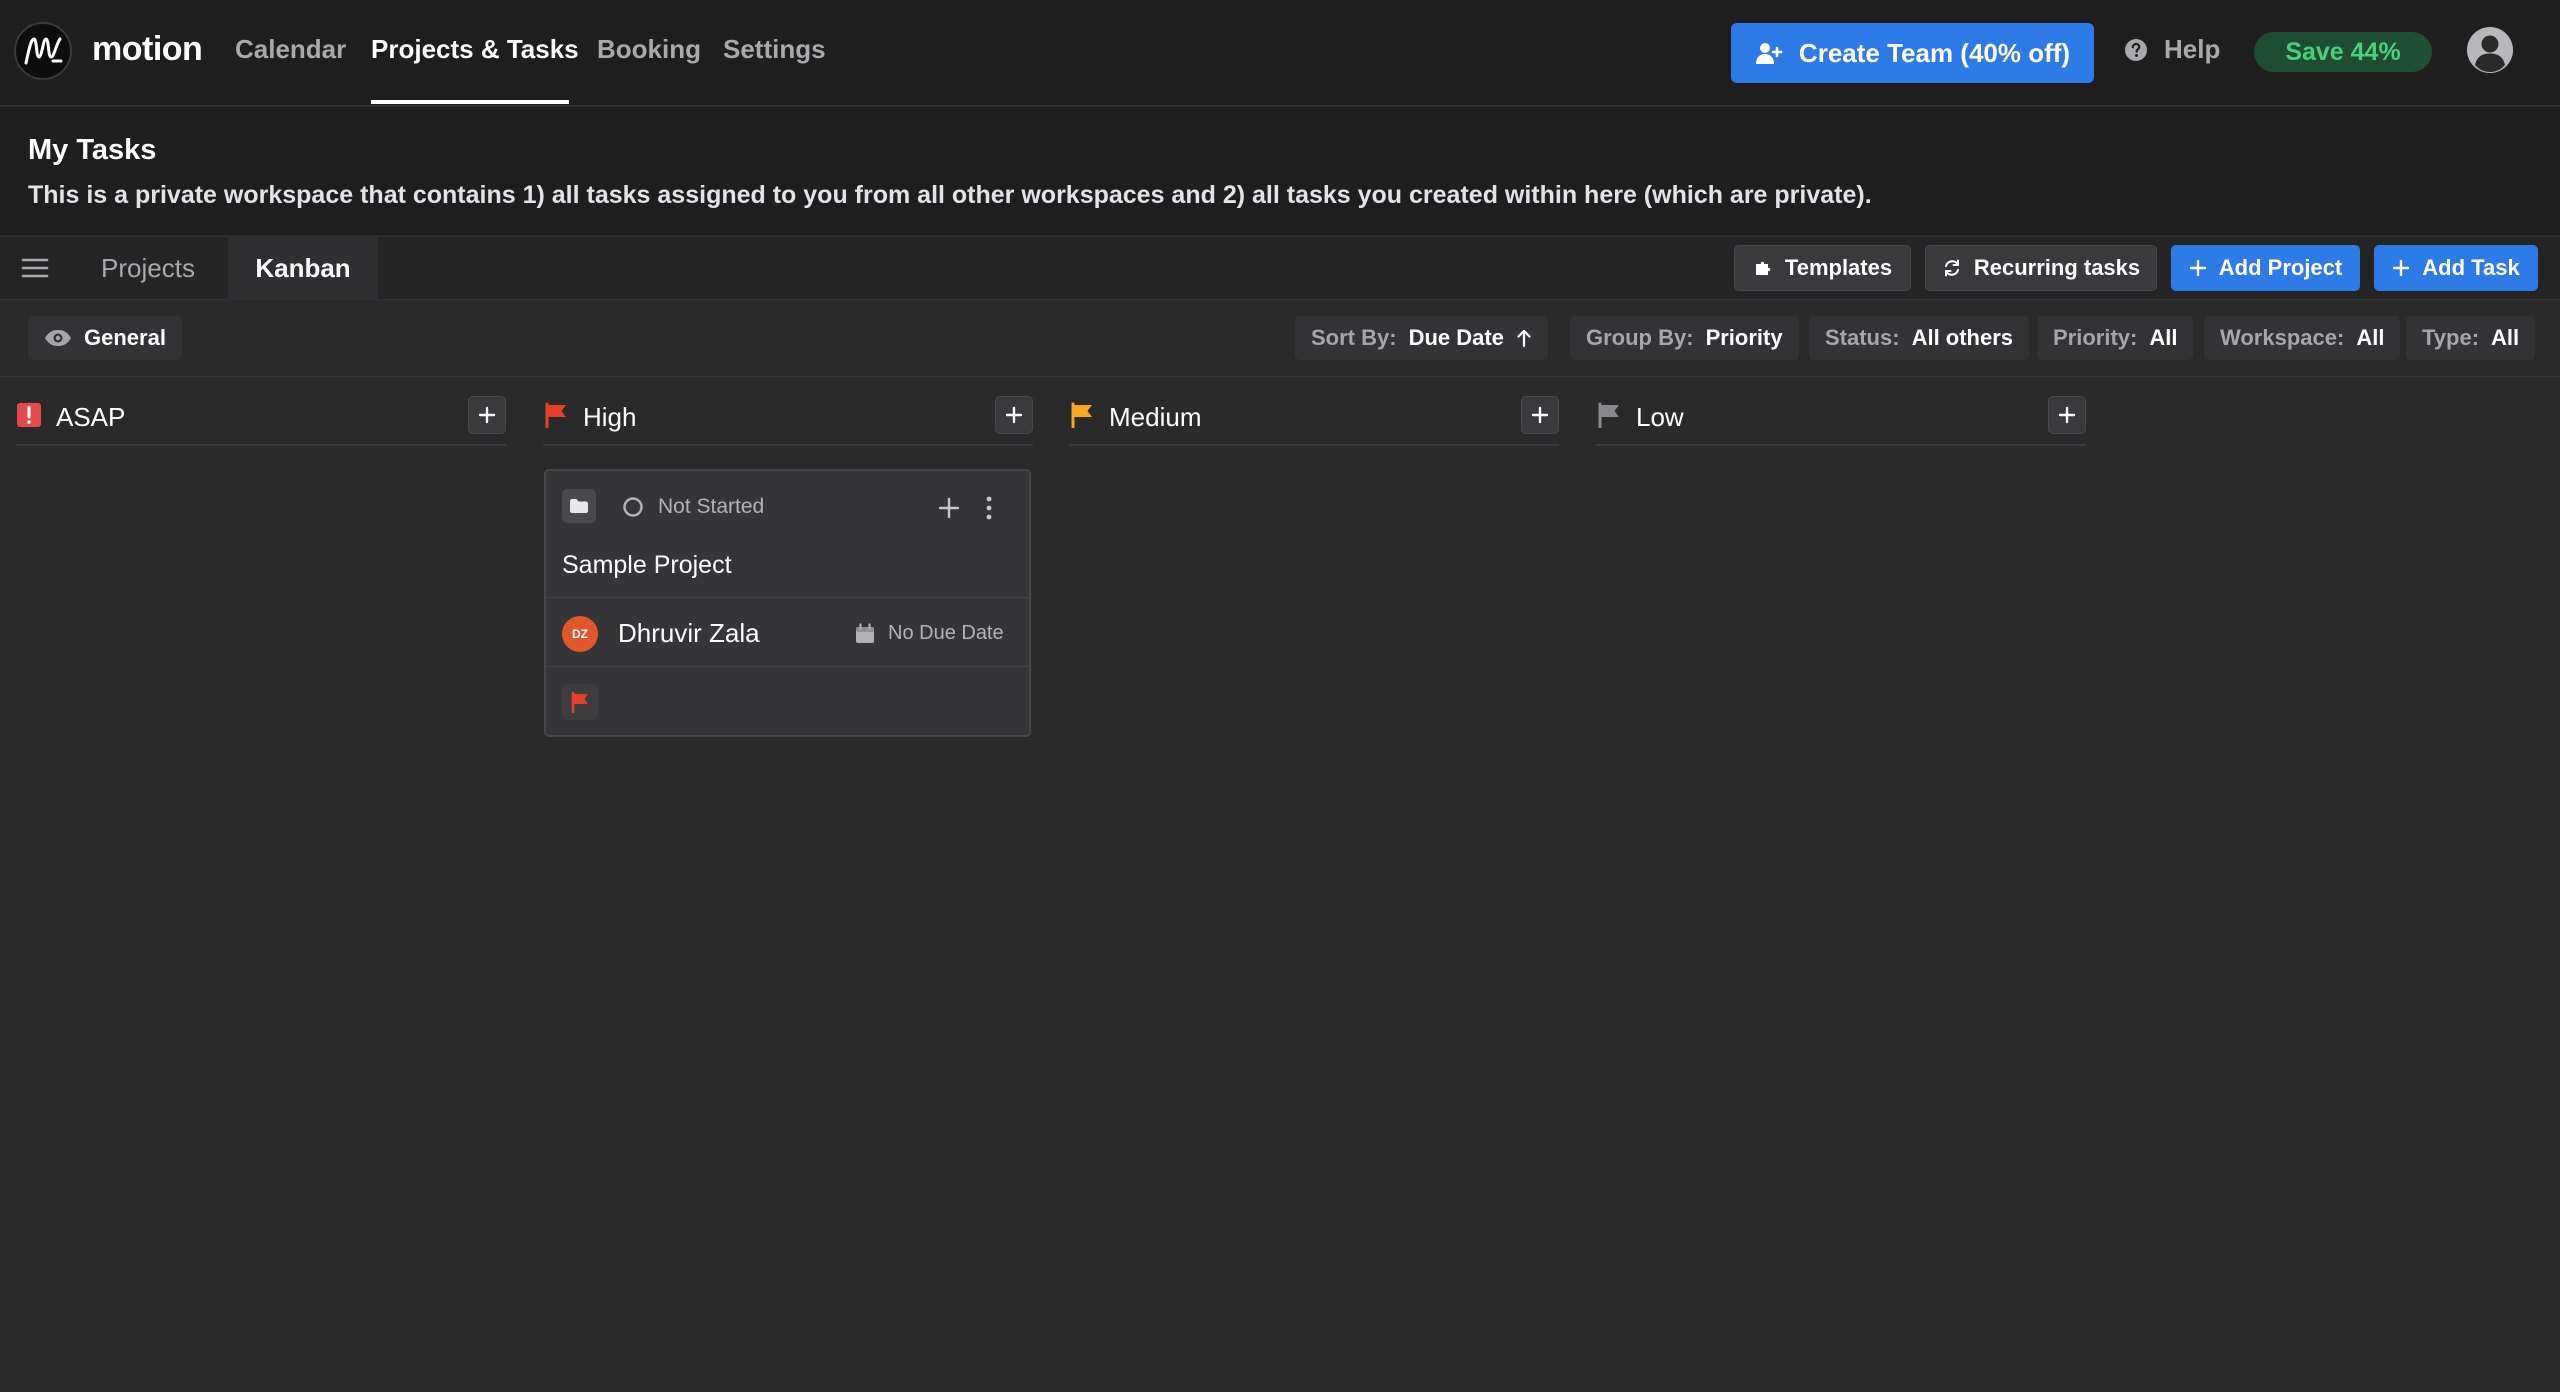 This screenshot has height=1392, width=2560. I want to click on status-label: Status:, so click(1862, 337).